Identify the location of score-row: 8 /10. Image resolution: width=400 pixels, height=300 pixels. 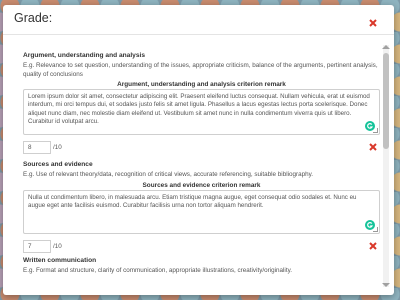
(201, 148).